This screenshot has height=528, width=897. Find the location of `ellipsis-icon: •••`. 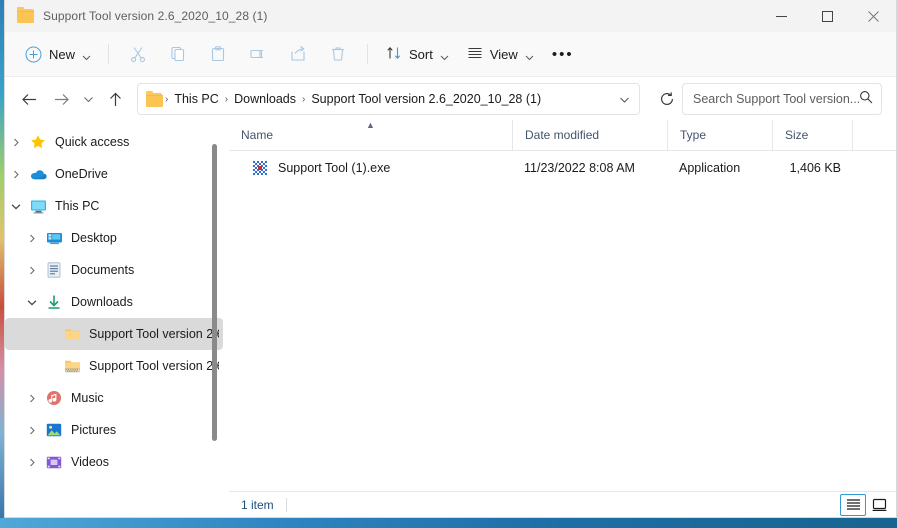

ellipsis-icon: ••• is located at coordinates (562, 54).